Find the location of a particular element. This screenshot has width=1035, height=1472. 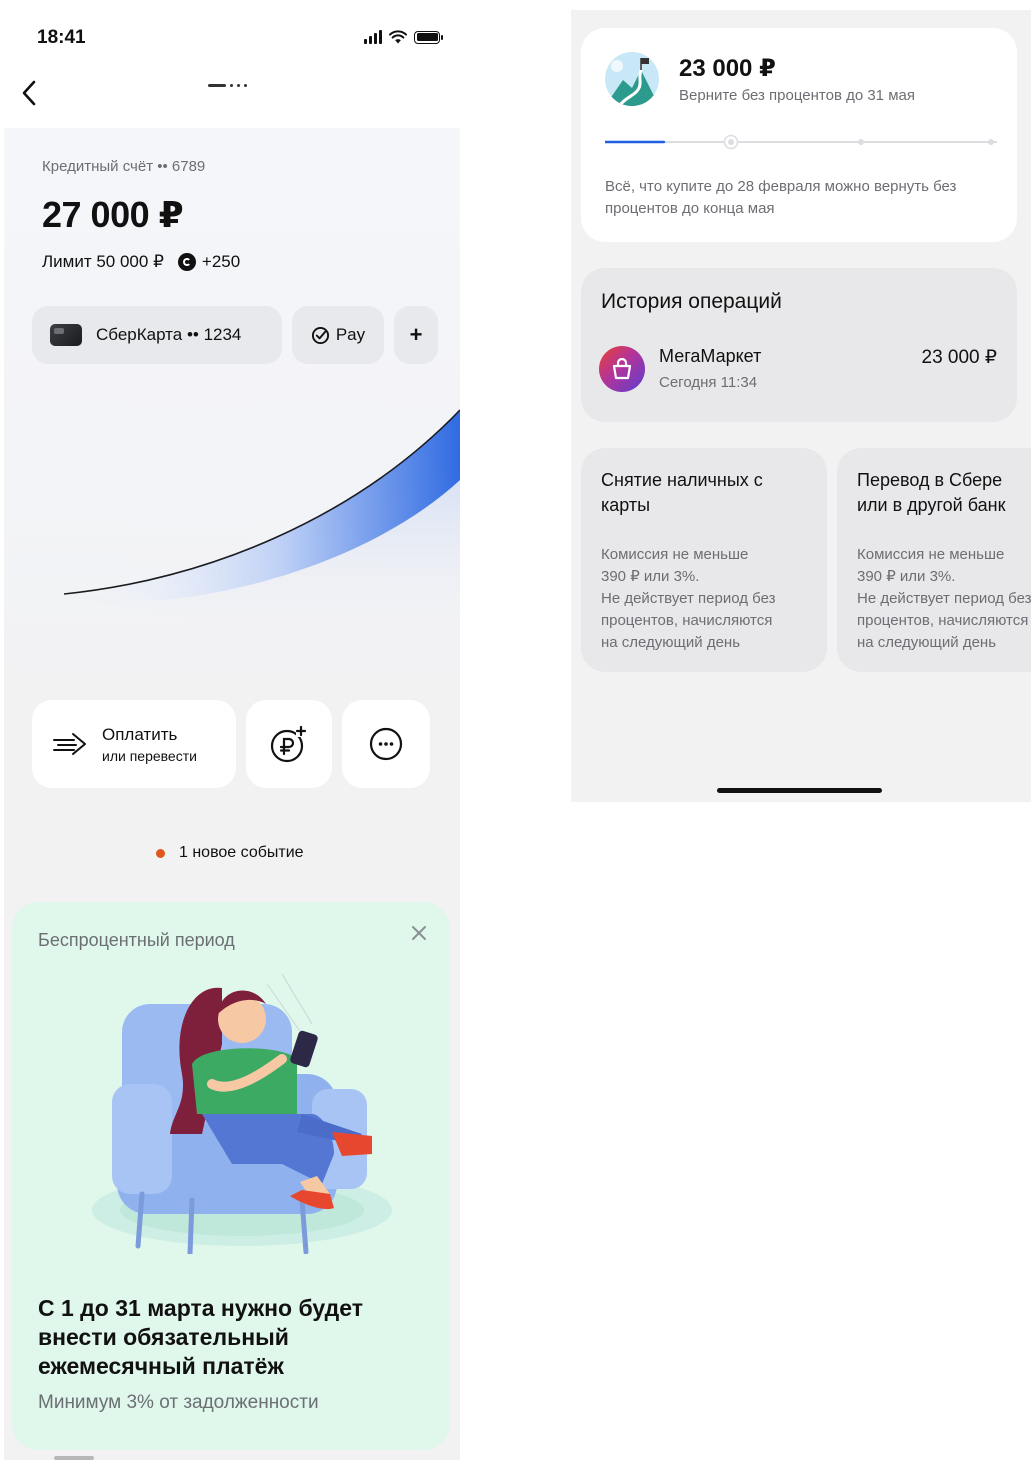

top-up-button is located at coordinates (289, 744).